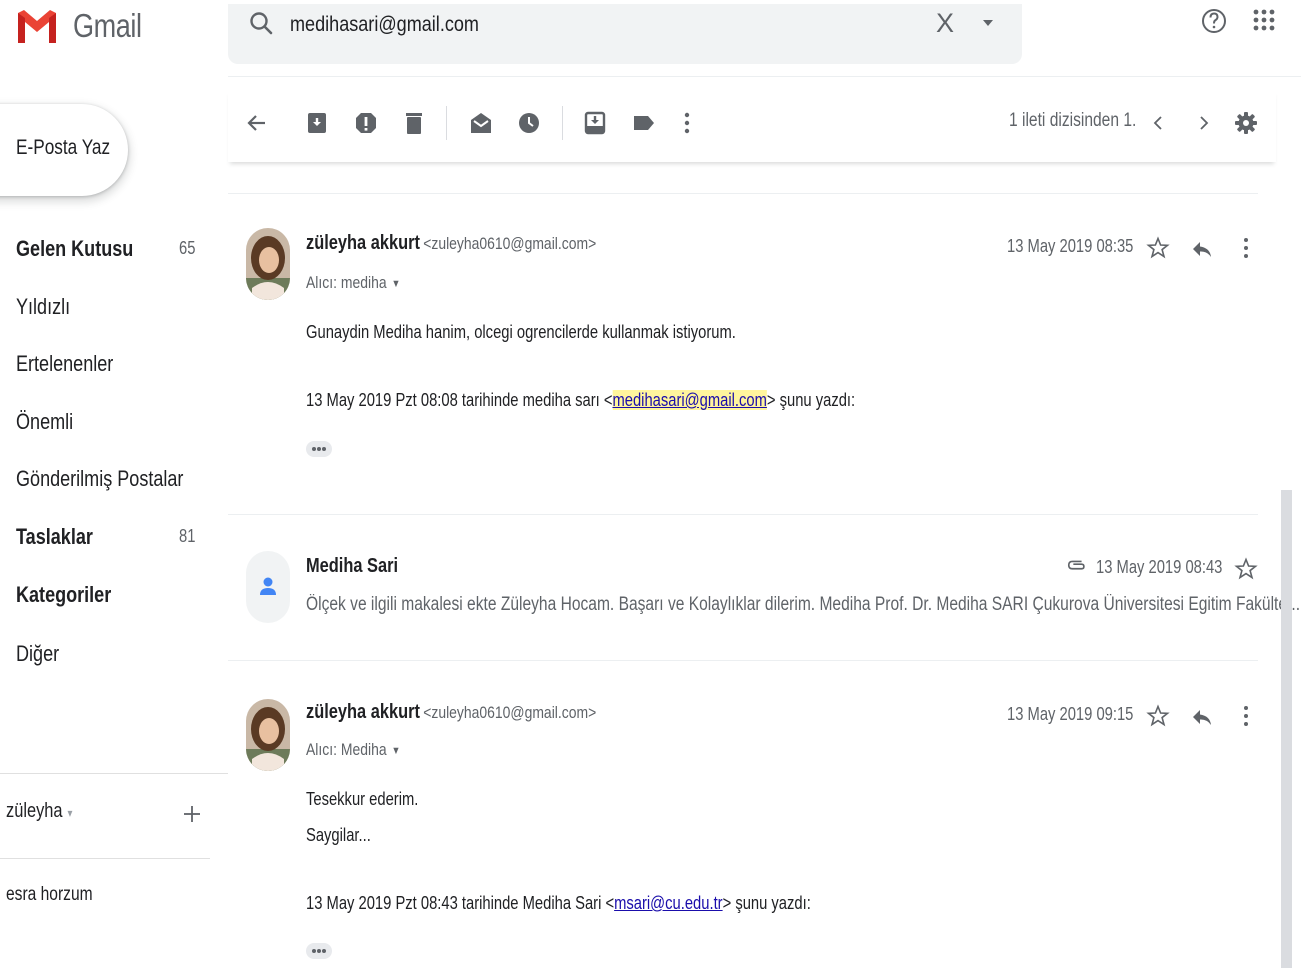  Describe the element at coordinates (1076, 565) in the screenshot. I see `attachment-icon` at that location.